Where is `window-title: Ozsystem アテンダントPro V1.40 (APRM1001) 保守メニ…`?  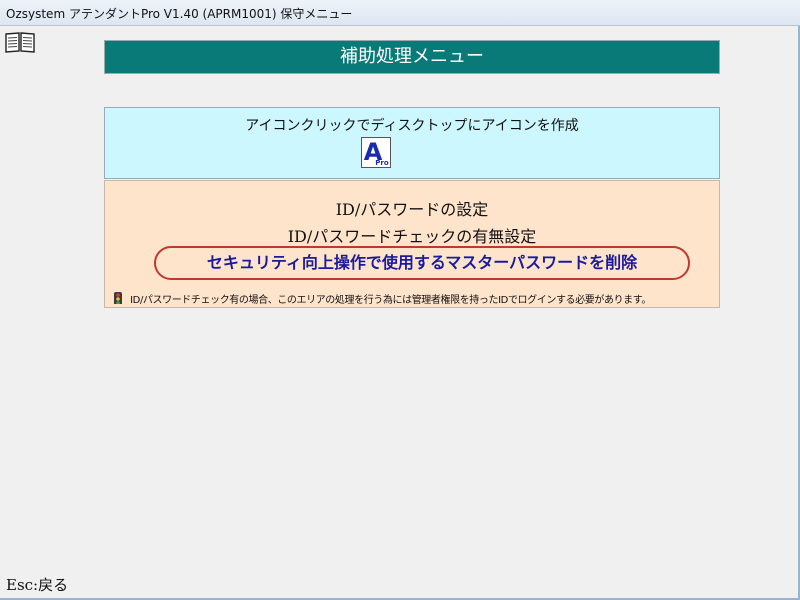
window-title: Ozsystem アテンダントPro V1.40 (APRM1001) 保守メニ… is located at coordinates (179, 14).